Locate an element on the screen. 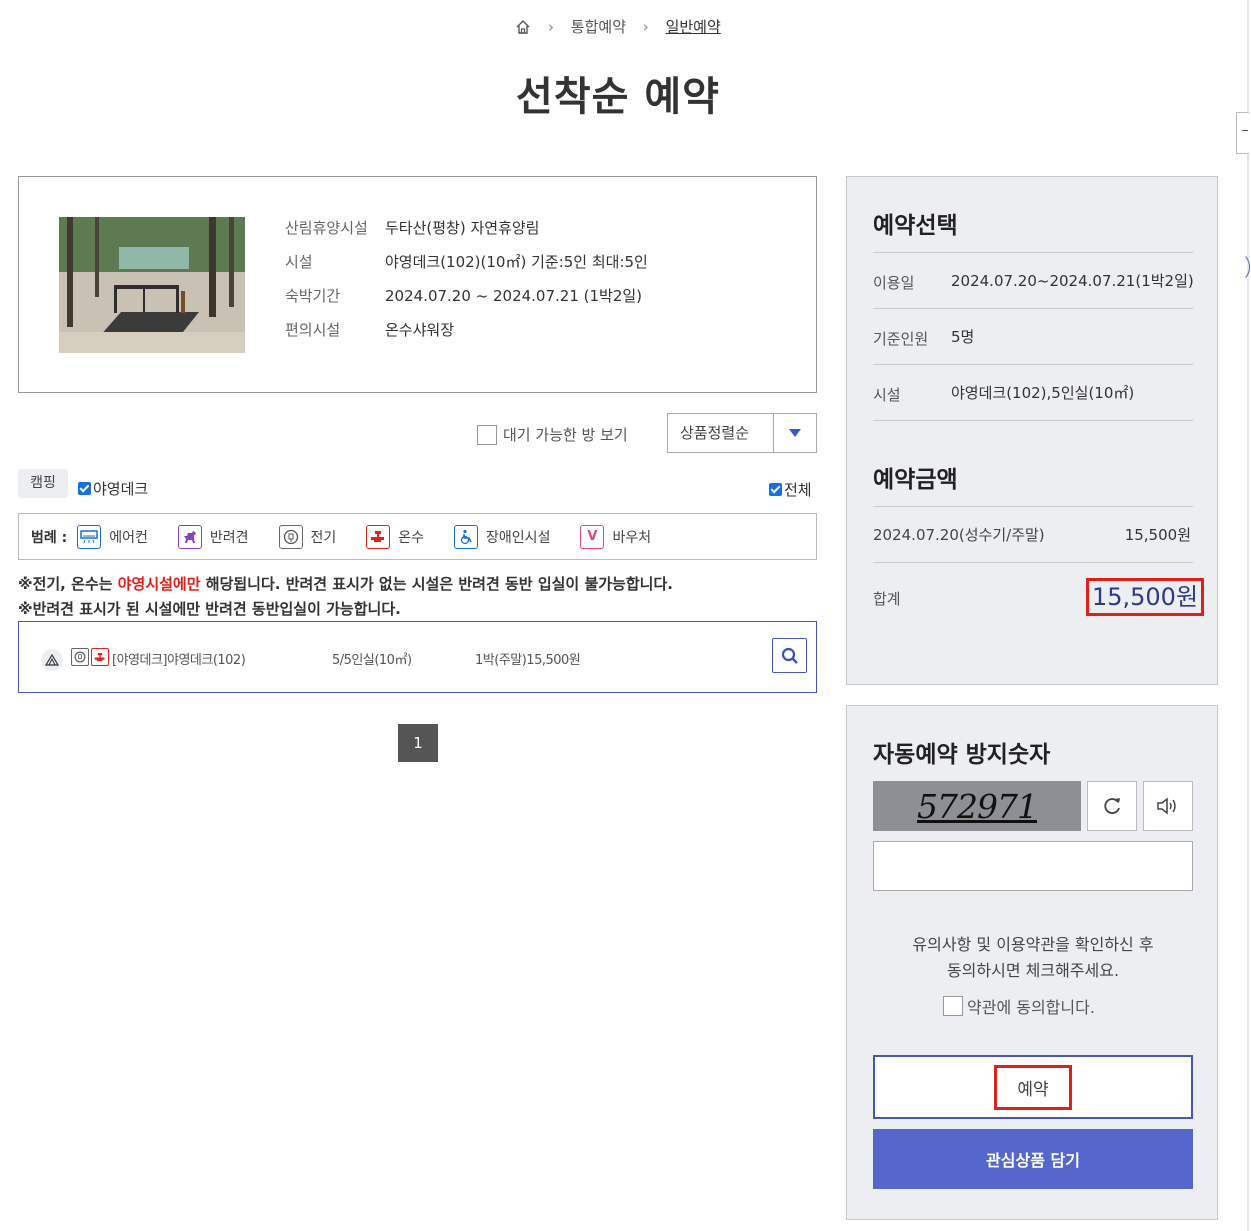  legend-item-pet: 반려견 is located at coordinates (213, 536).